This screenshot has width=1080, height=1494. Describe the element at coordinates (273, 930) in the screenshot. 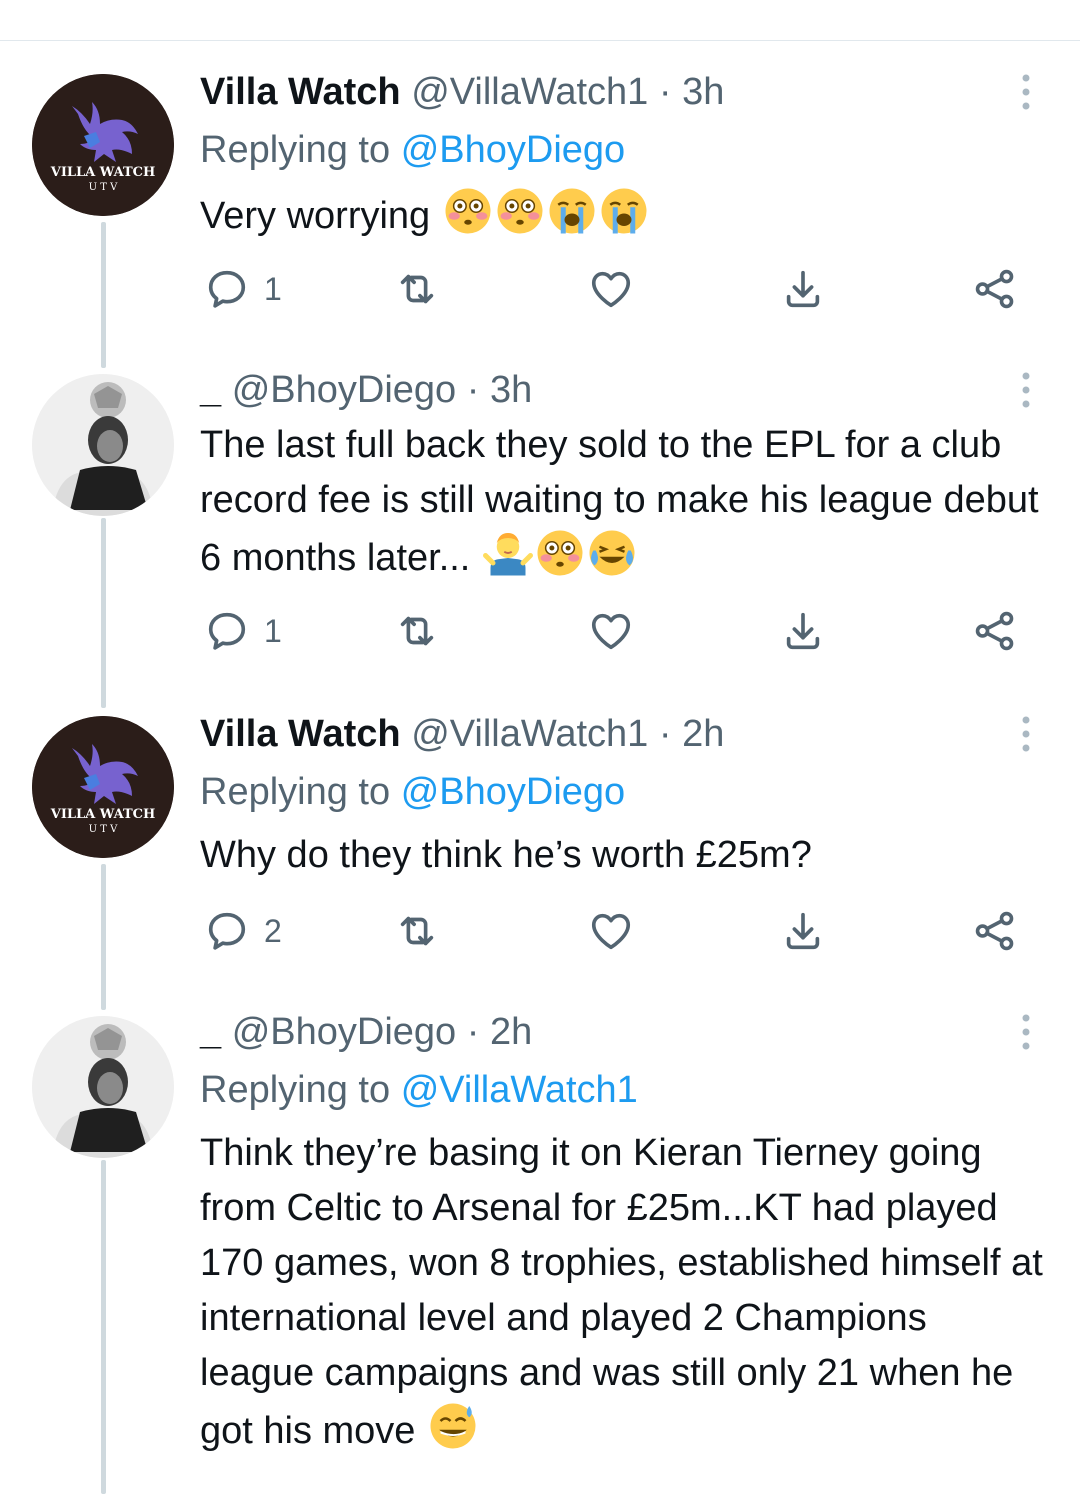

I see `reply-count: 2` at that location.